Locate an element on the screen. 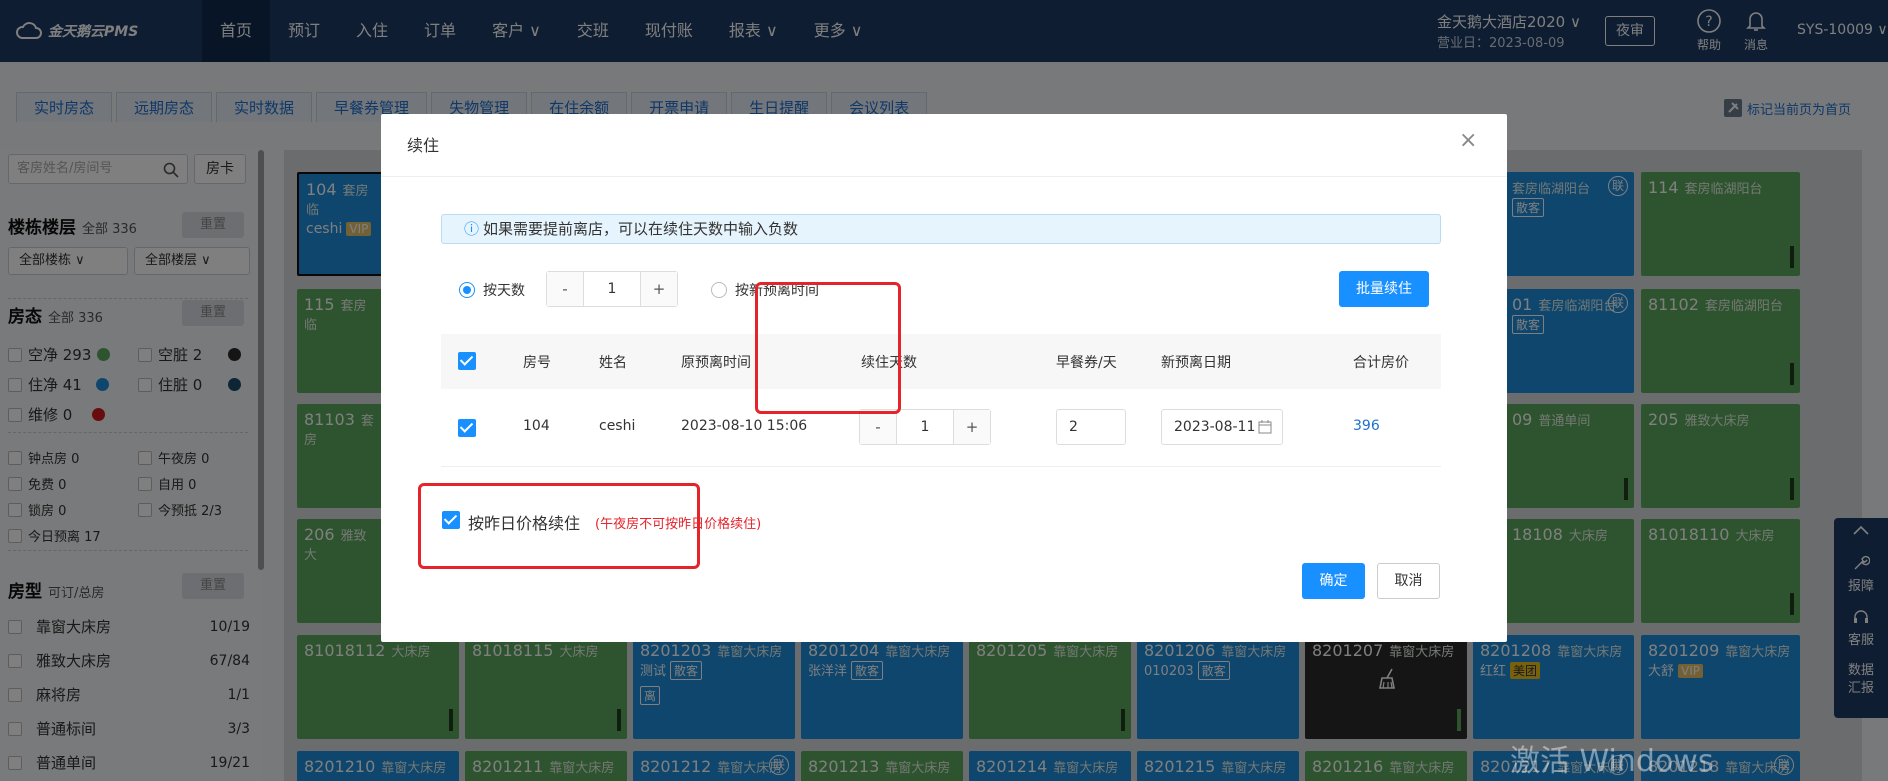 This screenshot has width=1888, height=781. new-departure-date-picker: 2023-08-11 is located at coordinates (1222, 427).